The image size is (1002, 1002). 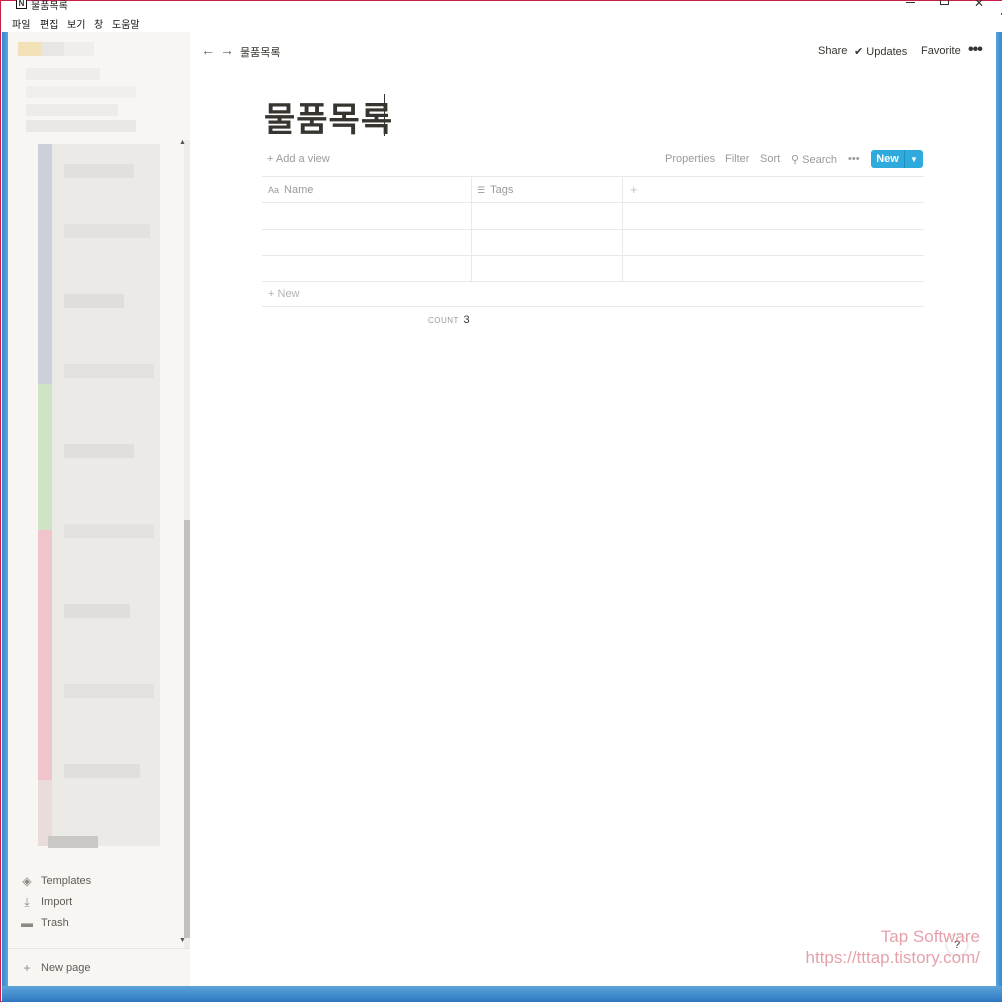 What do you see at coordinates (502, 190) in the screenshot?
I see `column-label: Tags` at bounding box center [502, 190].